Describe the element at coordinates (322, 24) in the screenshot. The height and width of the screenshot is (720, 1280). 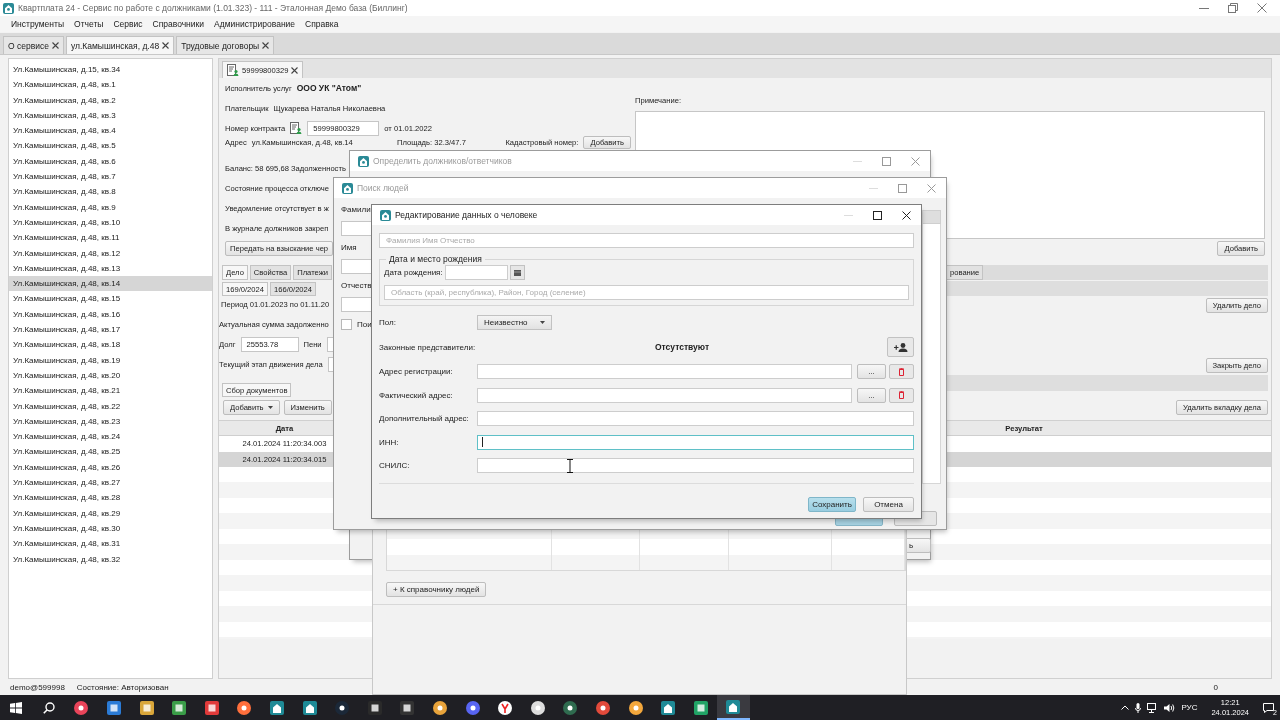
I see `menu-item: Справка` at that location.